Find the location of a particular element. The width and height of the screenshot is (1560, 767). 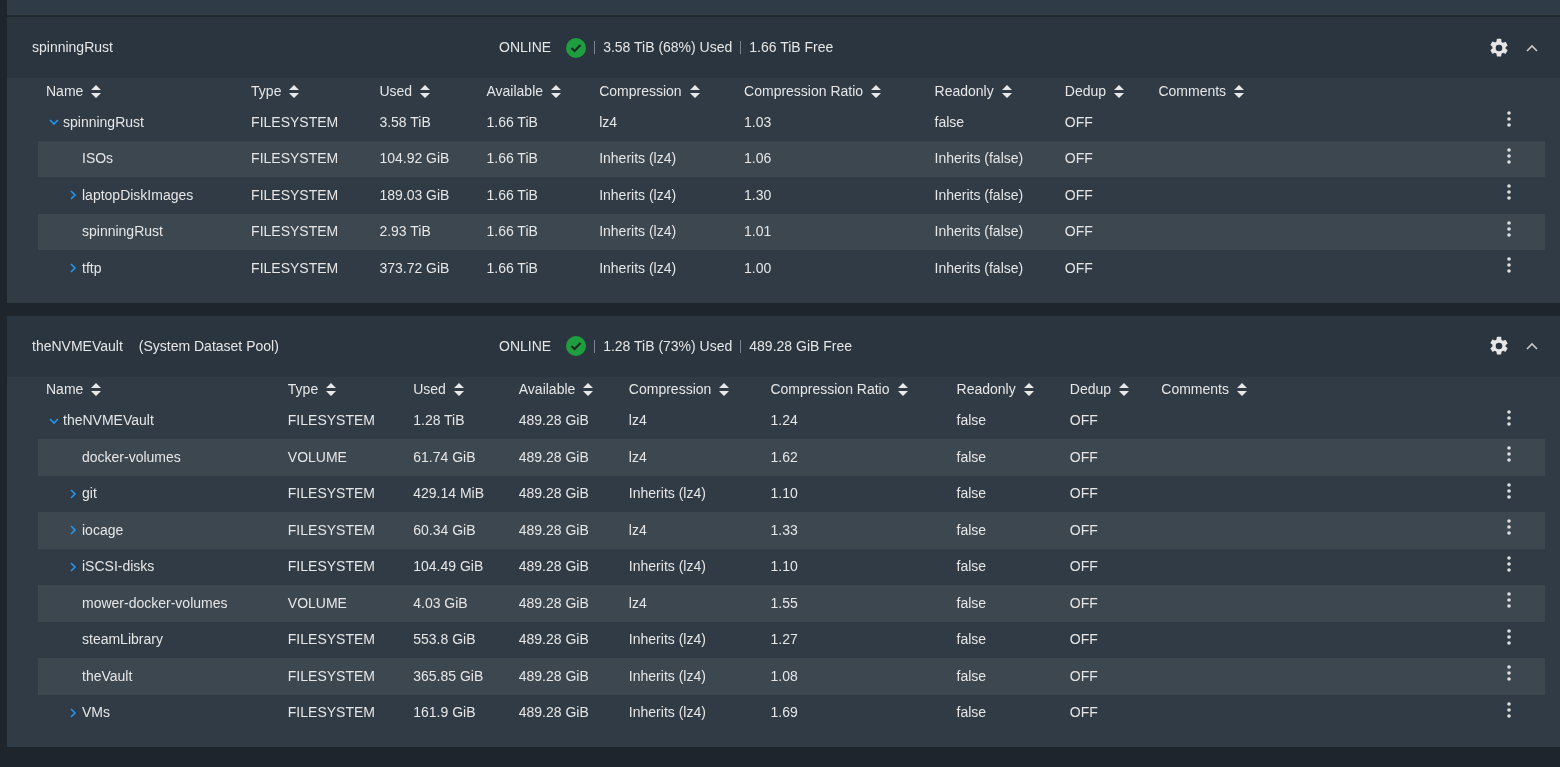

pool-name: theNVMEVault is located at coordinates (77, 346).